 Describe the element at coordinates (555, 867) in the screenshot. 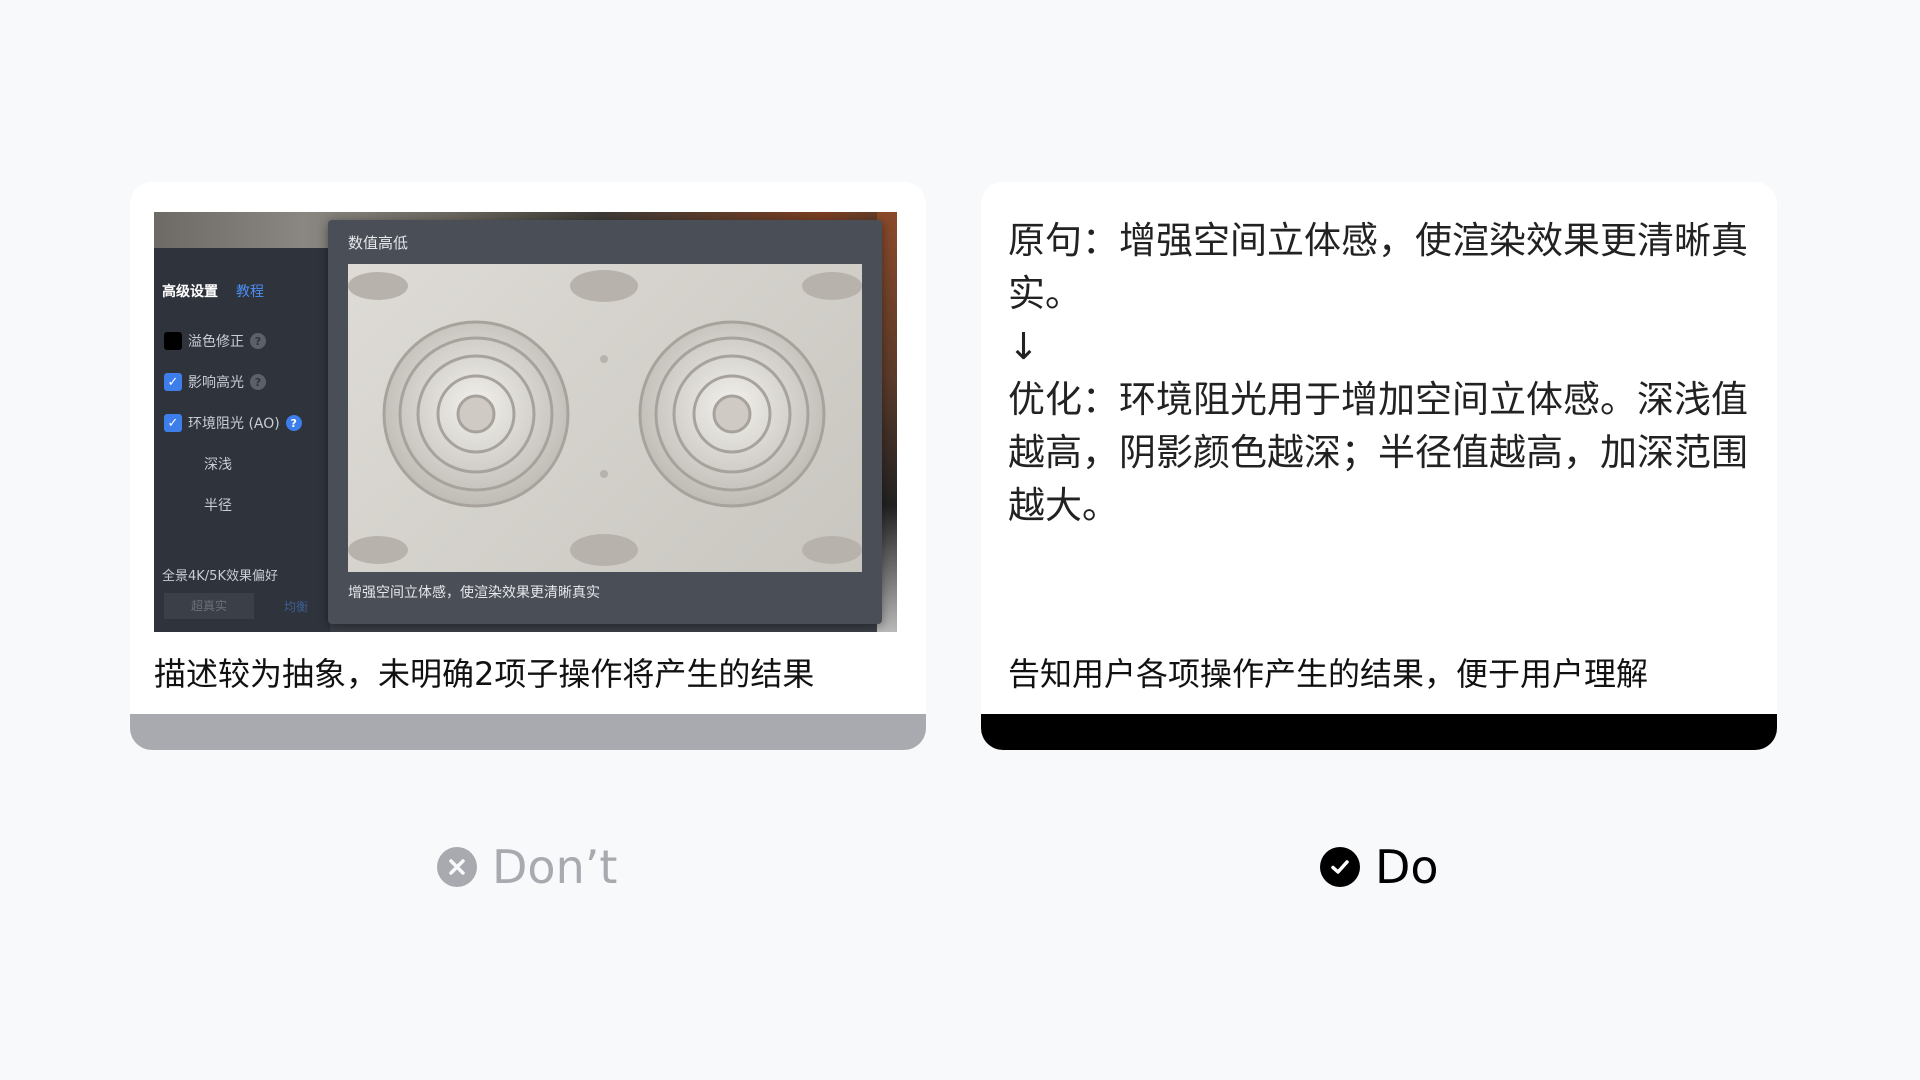

I see `dont-label-text: Don’t` at that location.